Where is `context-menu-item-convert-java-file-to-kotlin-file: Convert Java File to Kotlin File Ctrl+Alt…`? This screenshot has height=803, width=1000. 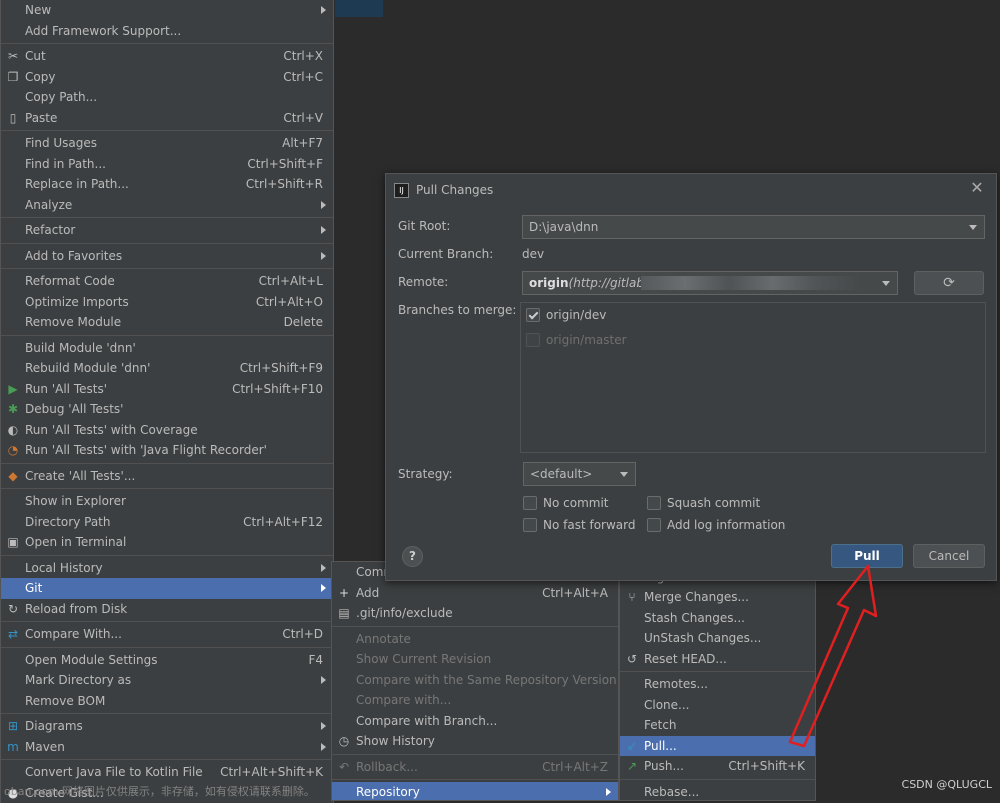 context-menu-item-convert-java-file-to-kotlin-file: Convert Java File to Kotlin File Ctrl+Alt… is located at coordinates (167, 772).